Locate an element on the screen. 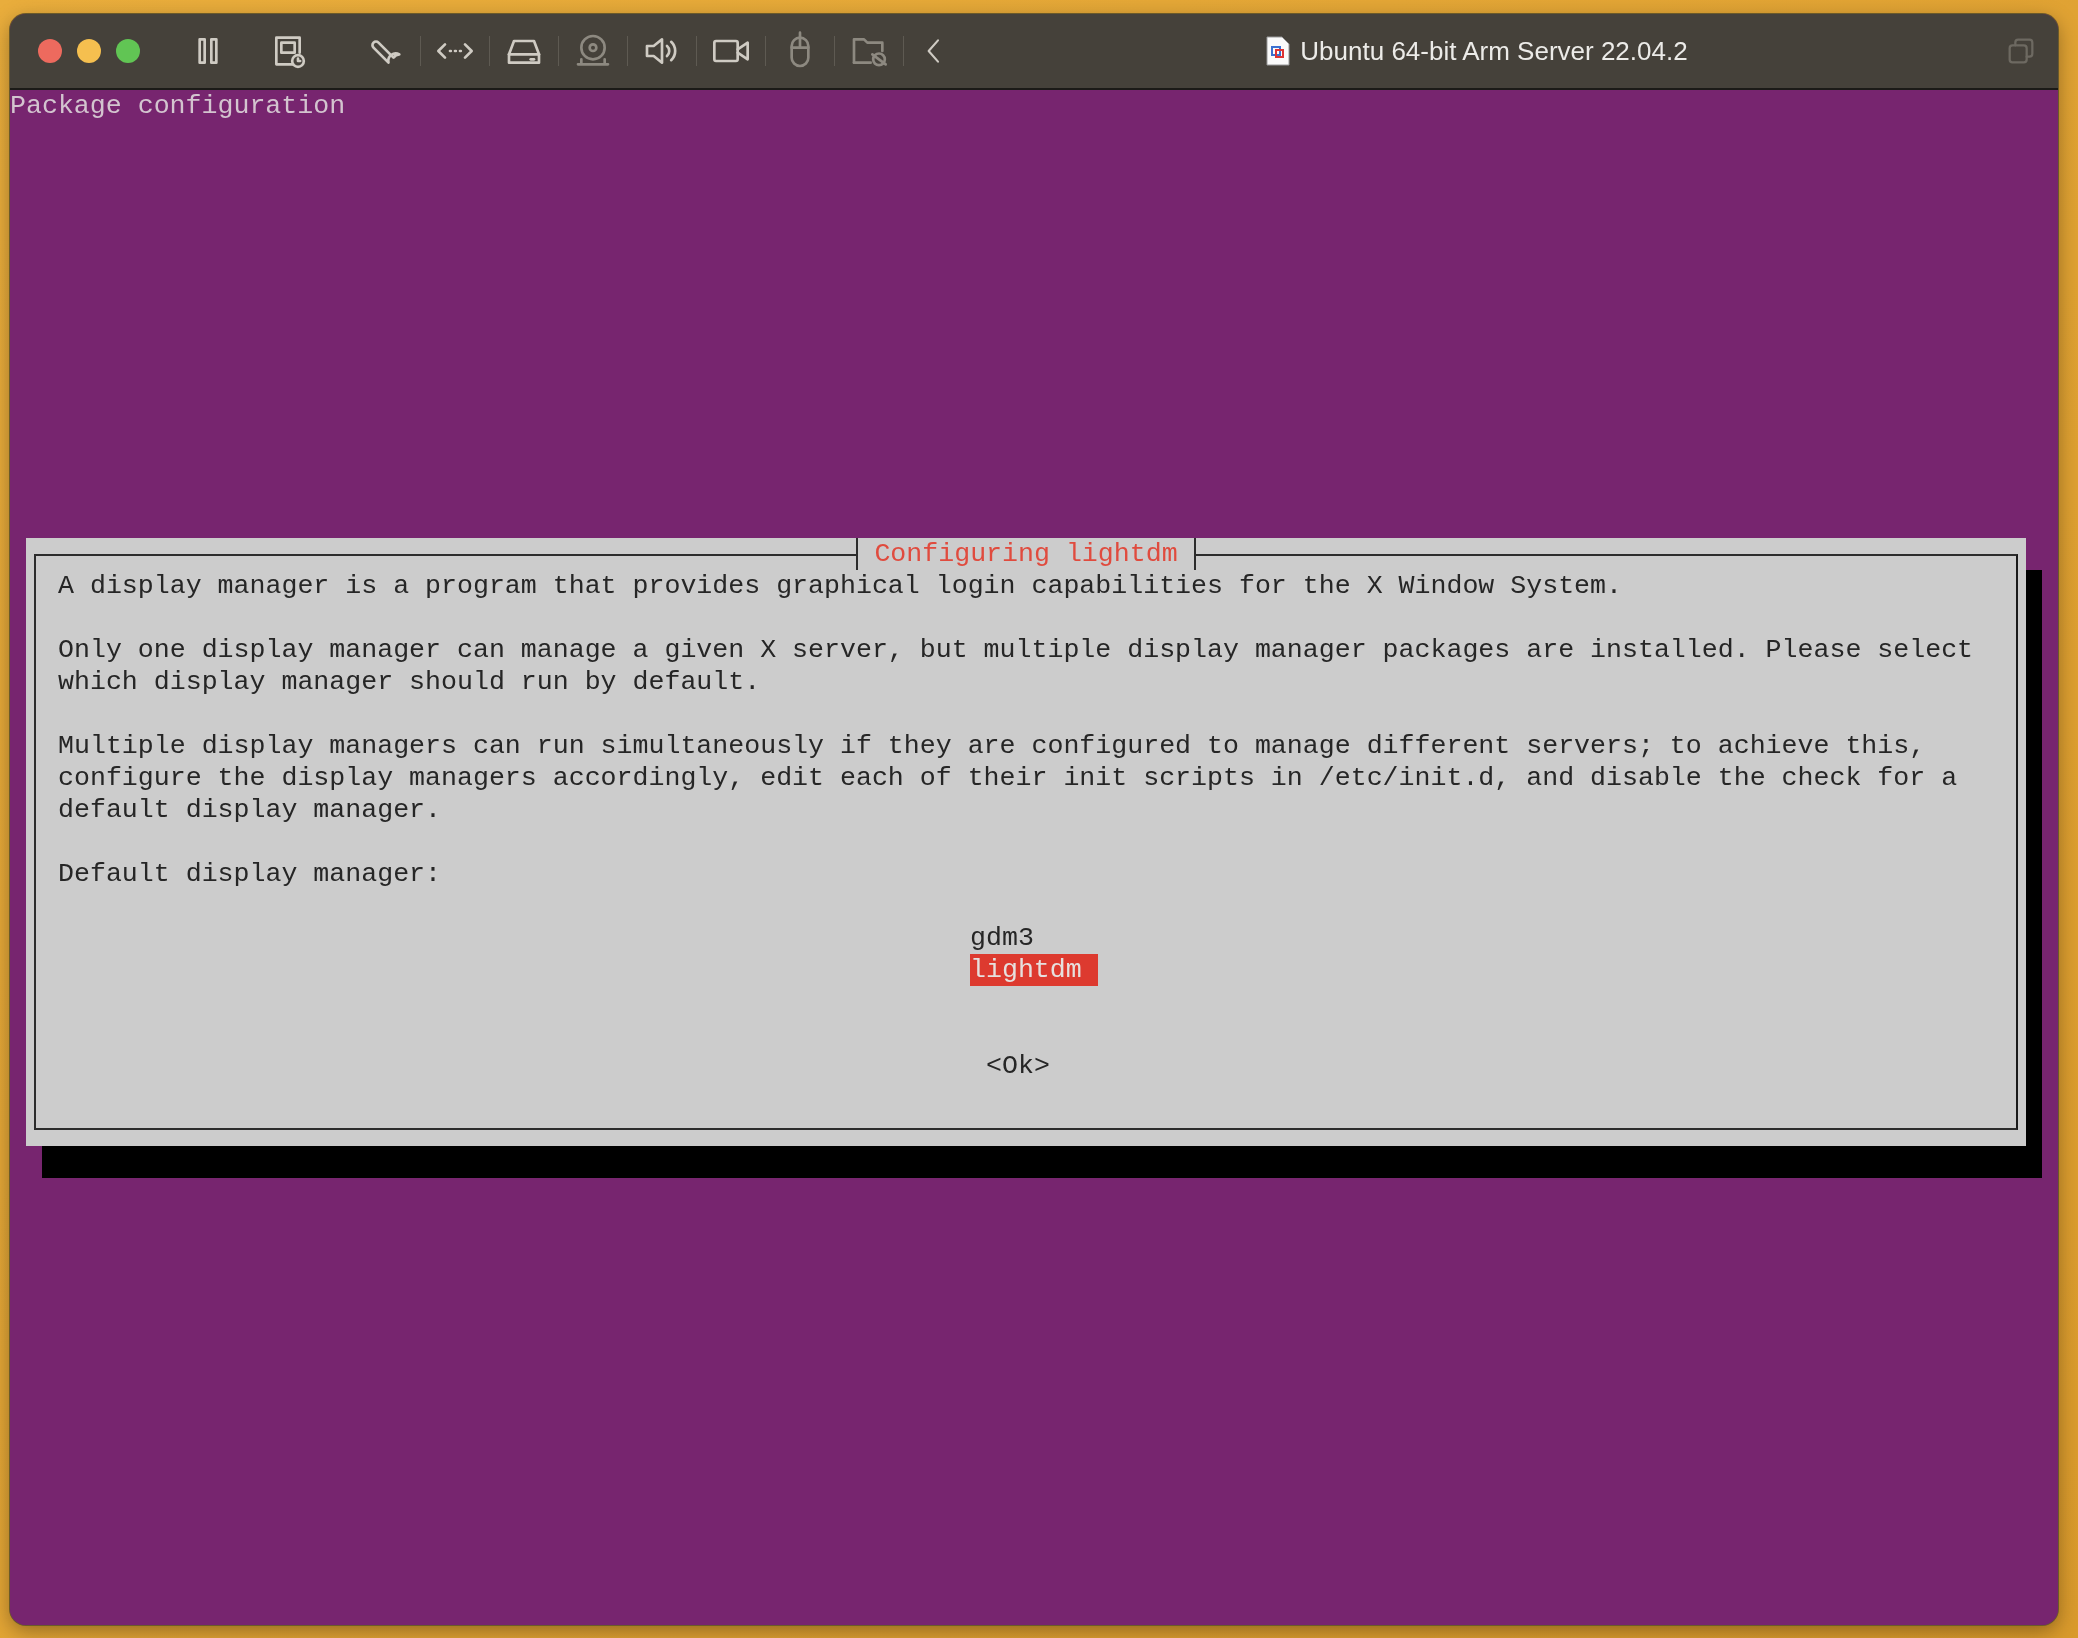 The image size is (2078, 1638). terminal-header: Package configuration is located at coordinates (178, 106).